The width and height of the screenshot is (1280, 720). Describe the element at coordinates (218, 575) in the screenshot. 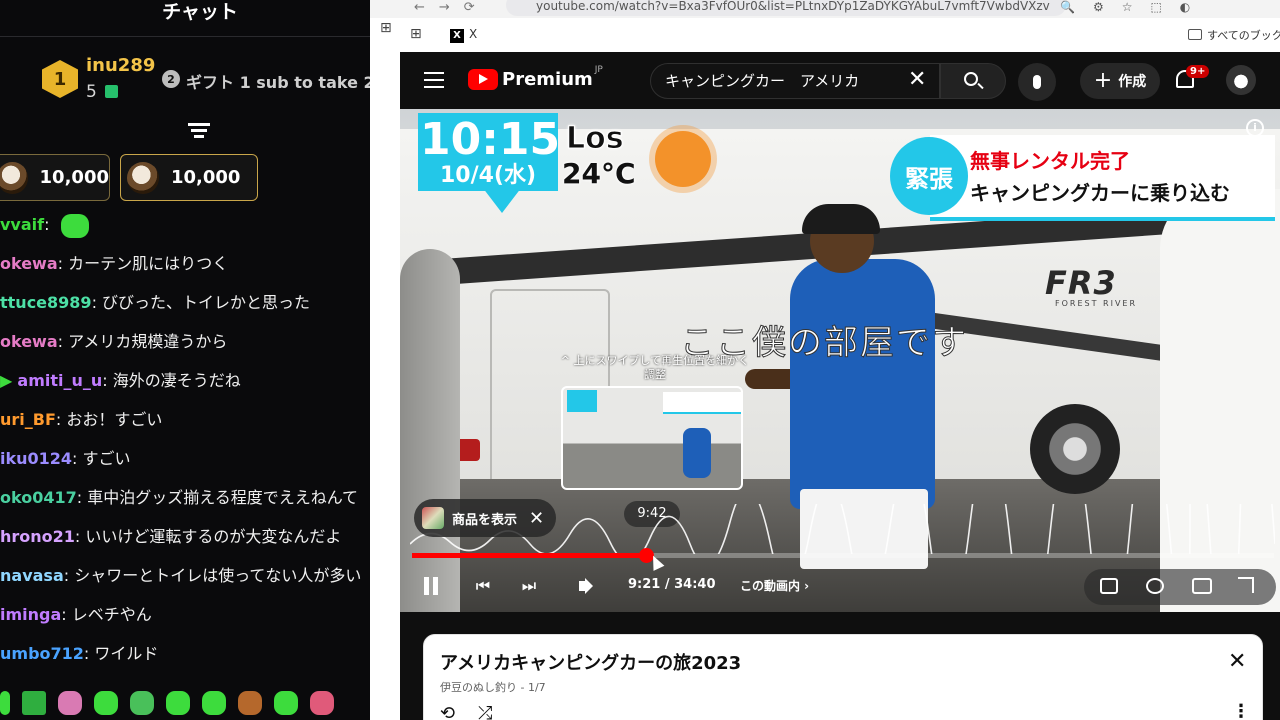

I see `chat-message-text: シャワーとトイレは使ってない人が多い` at that location.